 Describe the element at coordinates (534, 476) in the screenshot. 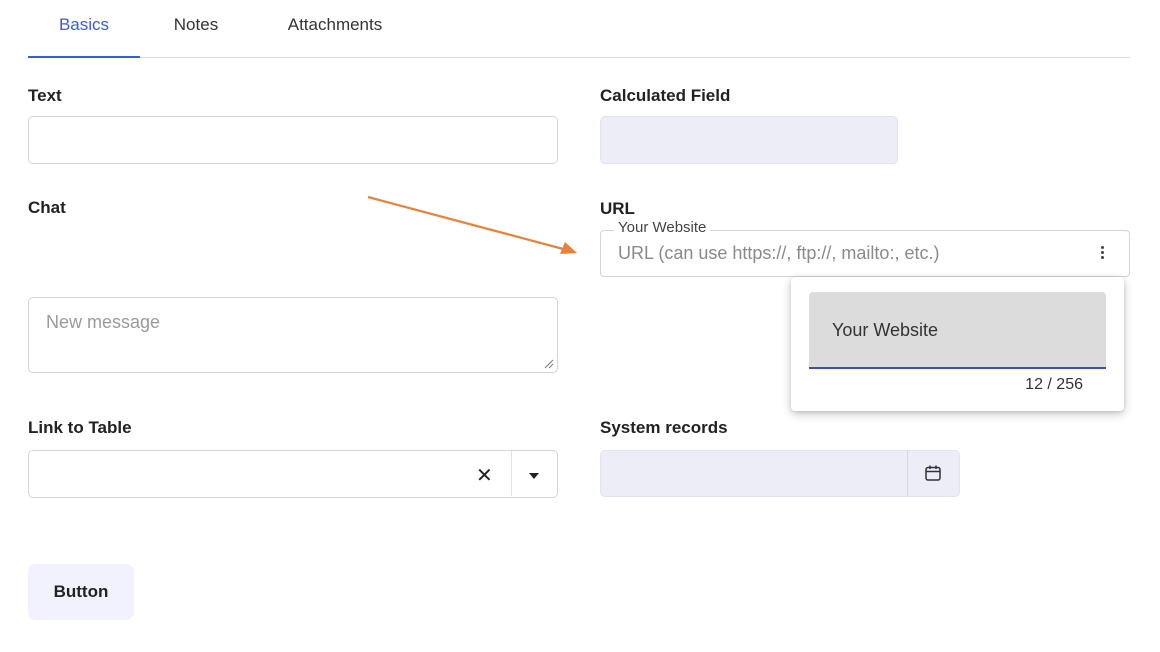

I see `caret-down-icon` at that location.